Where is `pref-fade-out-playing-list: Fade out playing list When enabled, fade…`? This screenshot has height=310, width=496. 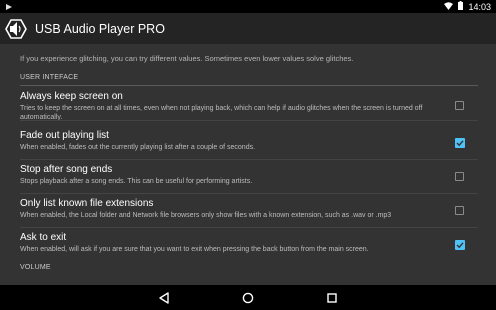
pref-fade-out-playing-list: Fade out playing list When enabled, fade… is located at coordinates (248, 143).